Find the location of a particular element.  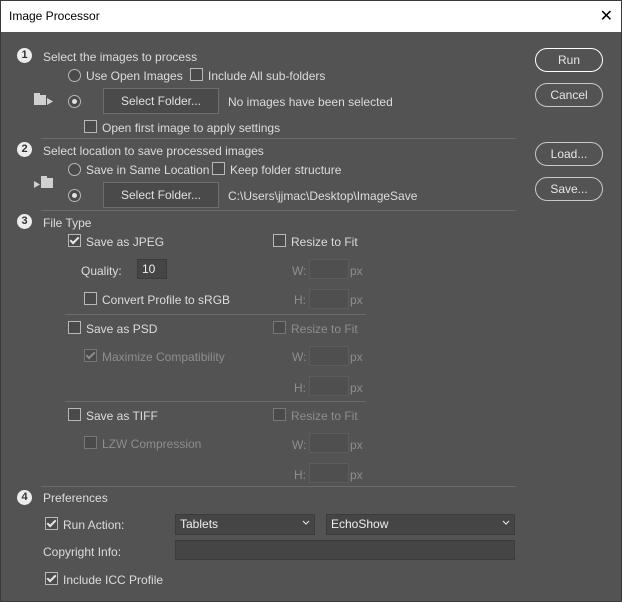

jpeg-resize-label: Resize to Fit is located at coordinates (324, 242).